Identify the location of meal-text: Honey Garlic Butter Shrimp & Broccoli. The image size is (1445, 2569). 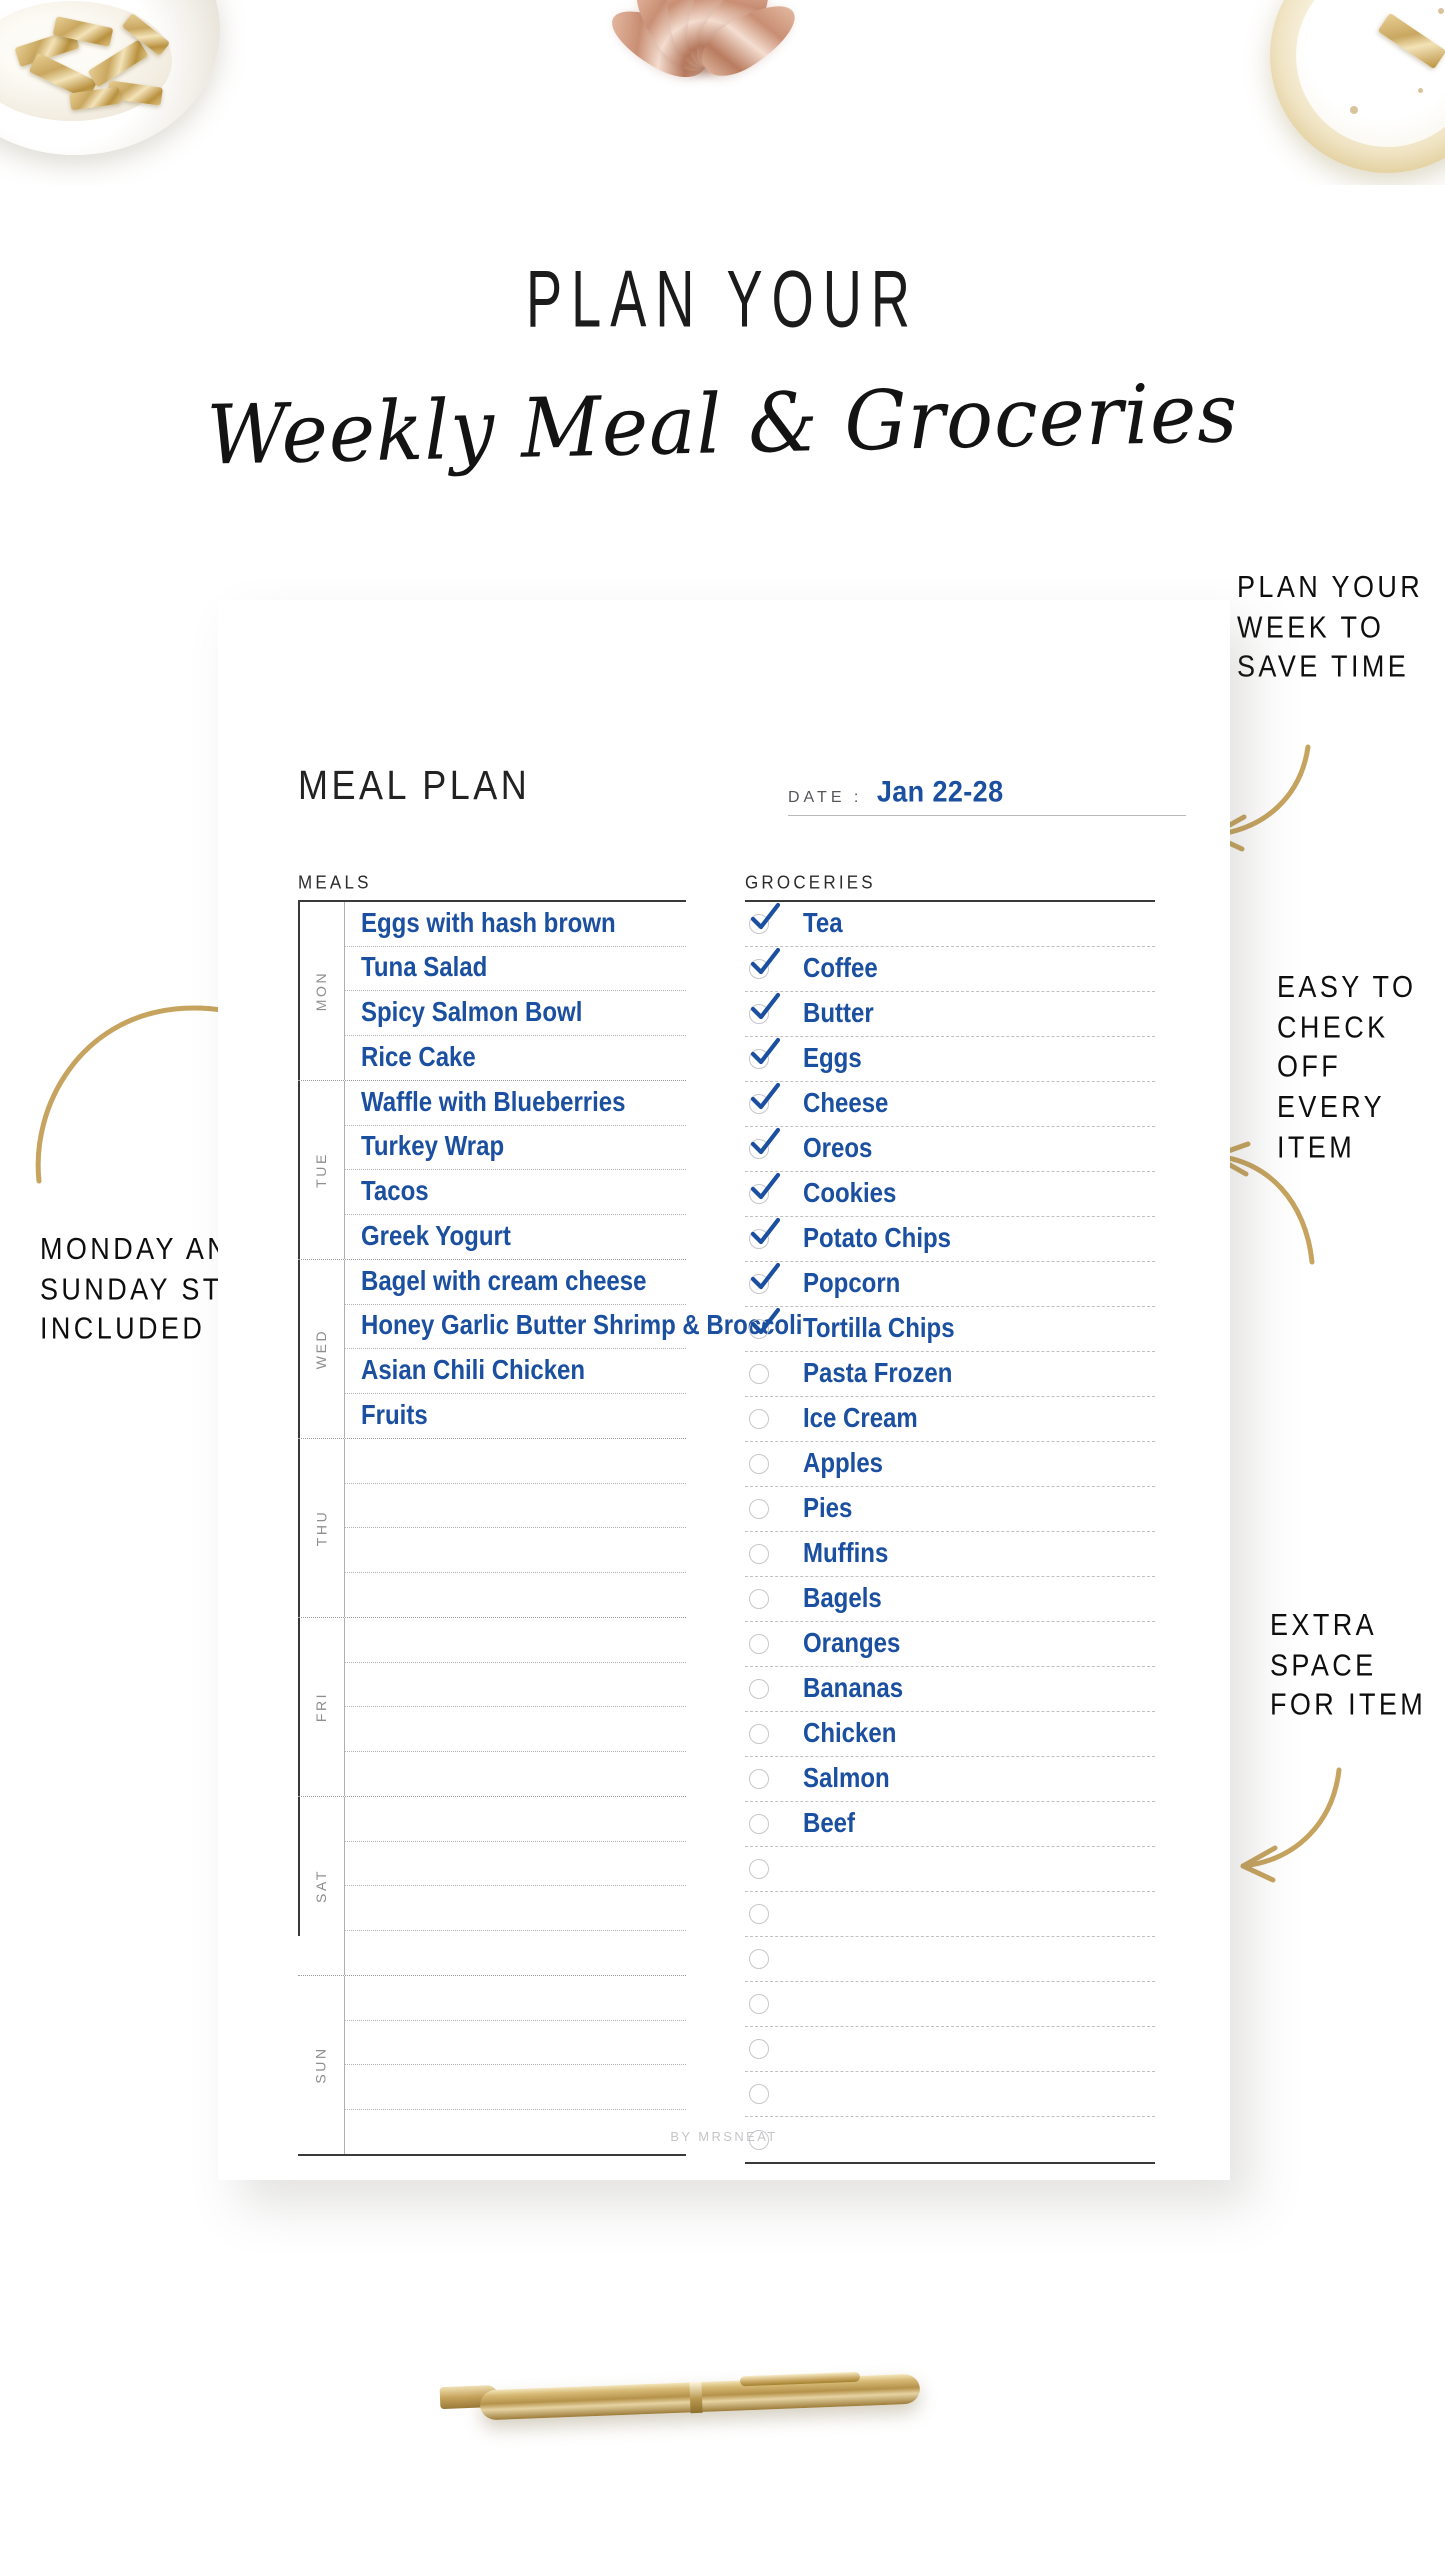
(582, 1326).